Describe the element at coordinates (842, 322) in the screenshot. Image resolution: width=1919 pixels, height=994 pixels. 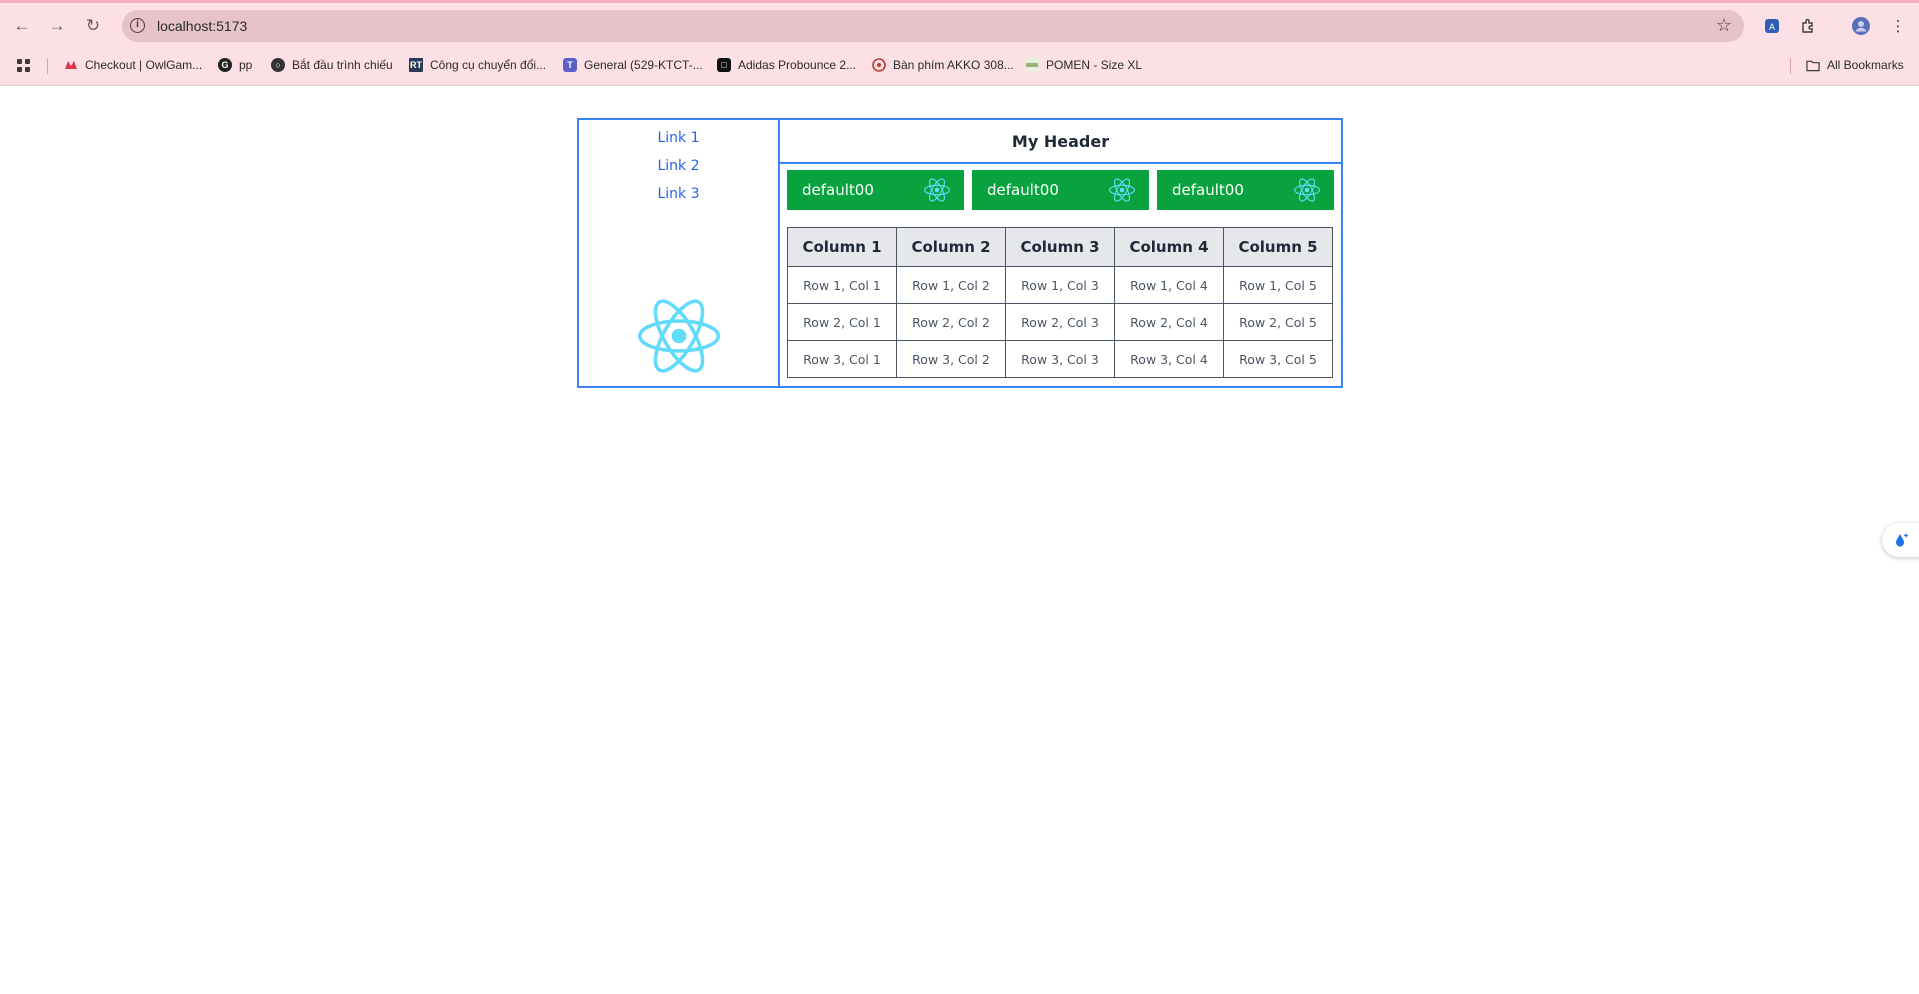
I see `table-cell: Row 2, Col 1` at that location.